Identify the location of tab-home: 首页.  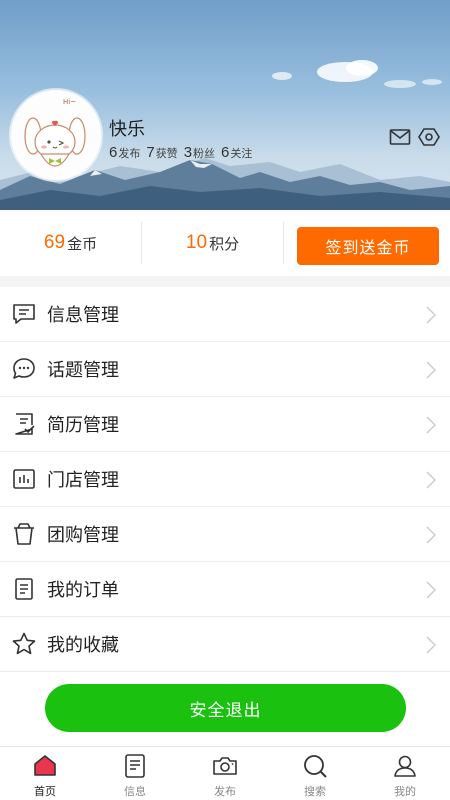
(45, 773).